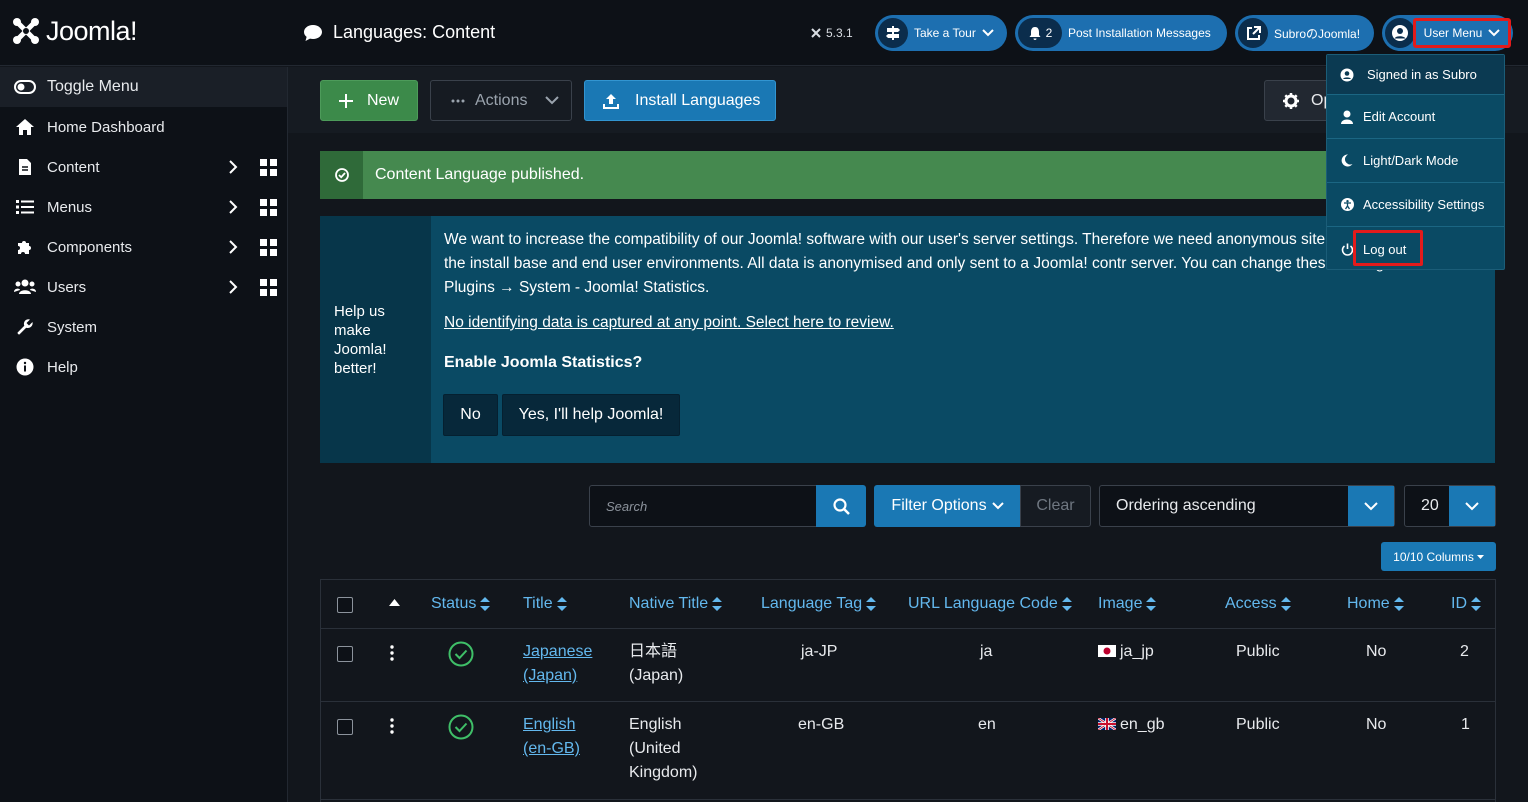 This screenshot has width=1528, height=802. I want to click on column-header-status: Status, so click(461, 604).